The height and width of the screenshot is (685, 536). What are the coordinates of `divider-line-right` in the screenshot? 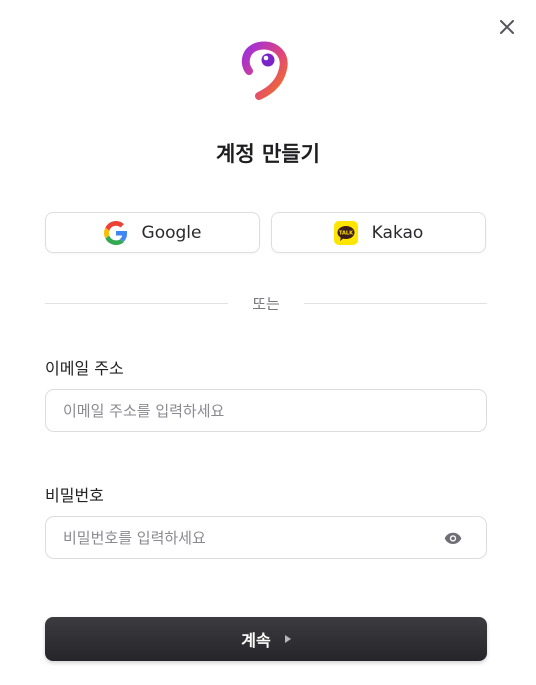 It's located at (395, 303).